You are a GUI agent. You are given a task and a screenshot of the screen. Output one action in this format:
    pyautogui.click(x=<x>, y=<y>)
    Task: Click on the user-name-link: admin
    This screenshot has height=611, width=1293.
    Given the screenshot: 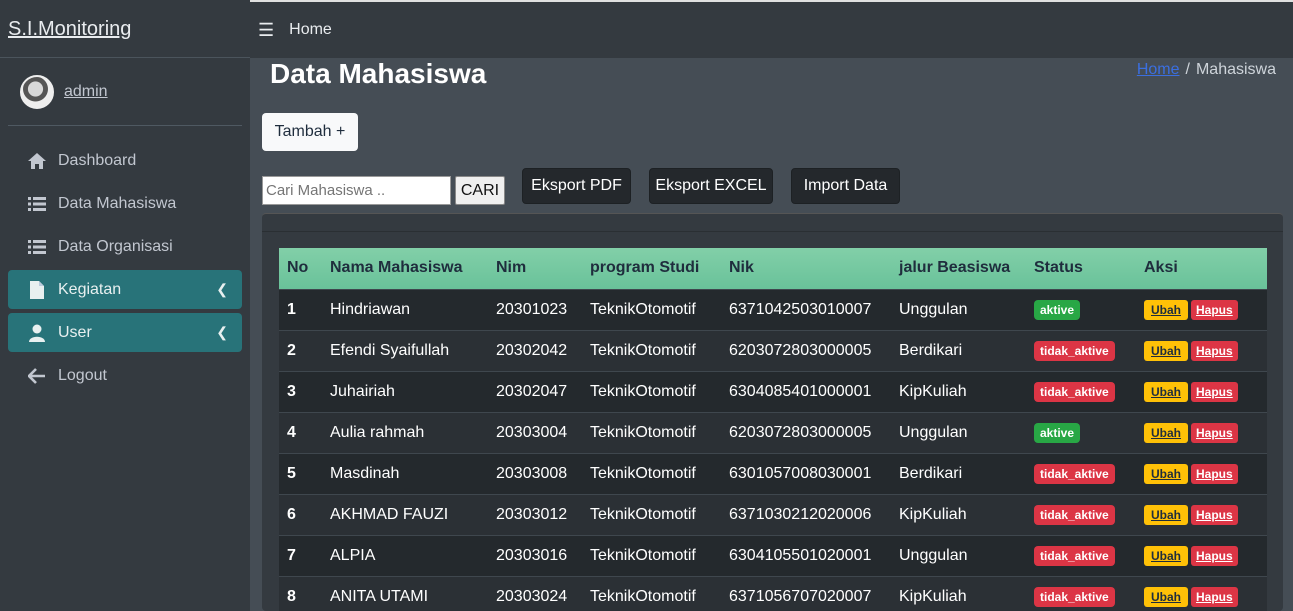 What is the action you would take?
    pyautogui.click(x=86, y=92)
    